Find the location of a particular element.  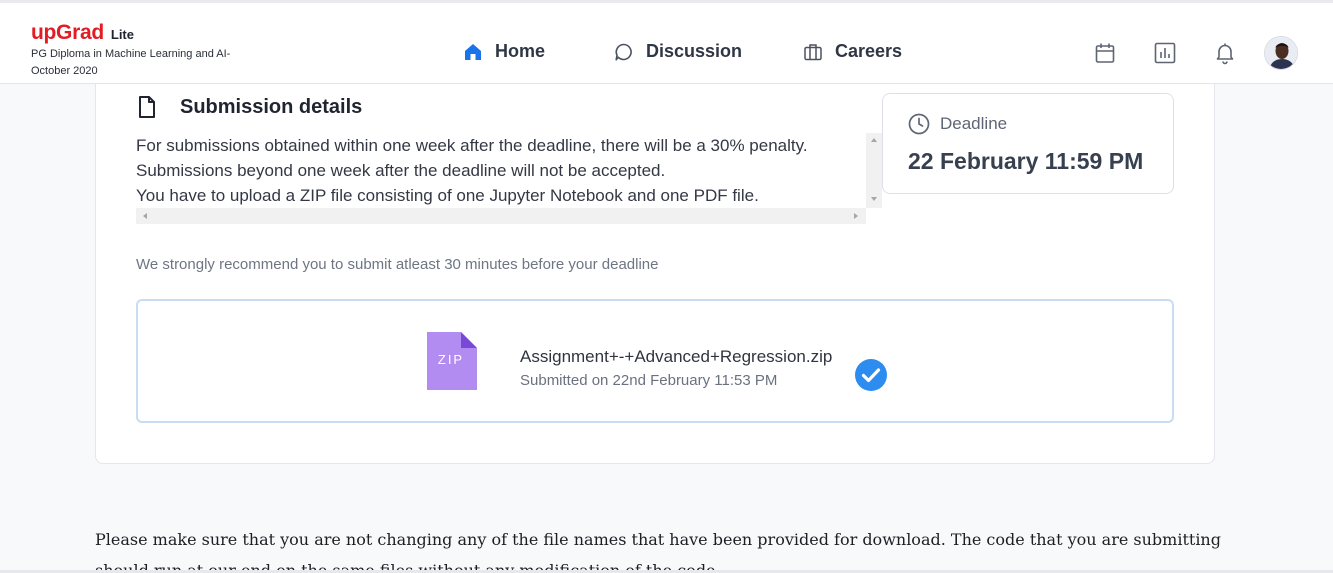

nav-home: Home is located at coordinates (504, 51).